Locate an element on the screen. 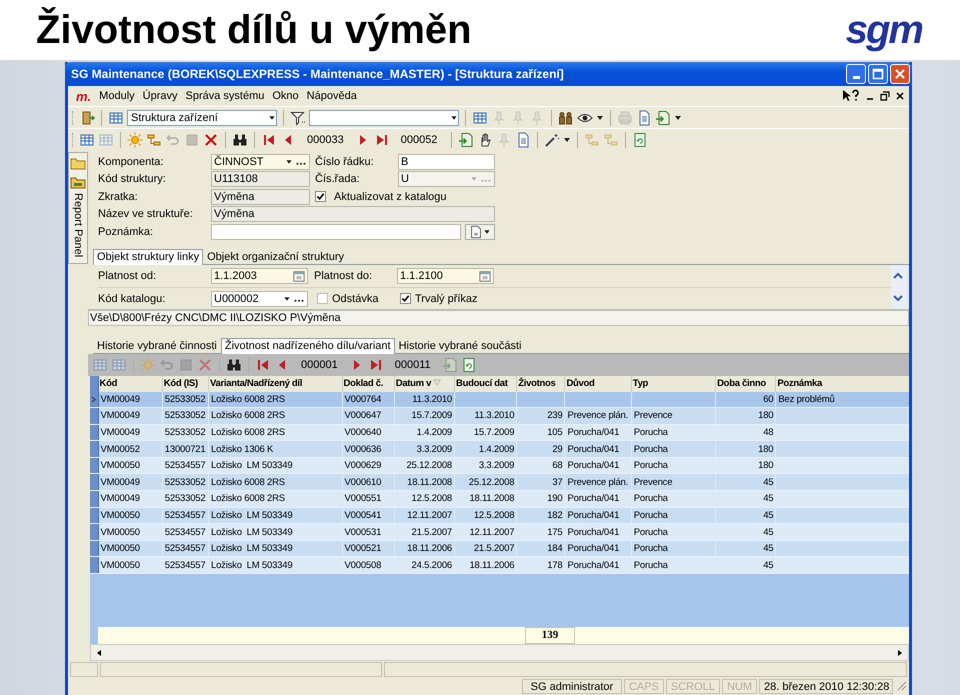 The image size is (960, 695). table-row: VM00049 52533052 Ložisko 6008 2RS V000764 11.3.2010 60 Bez problémů is located at coordinates (499, 400).